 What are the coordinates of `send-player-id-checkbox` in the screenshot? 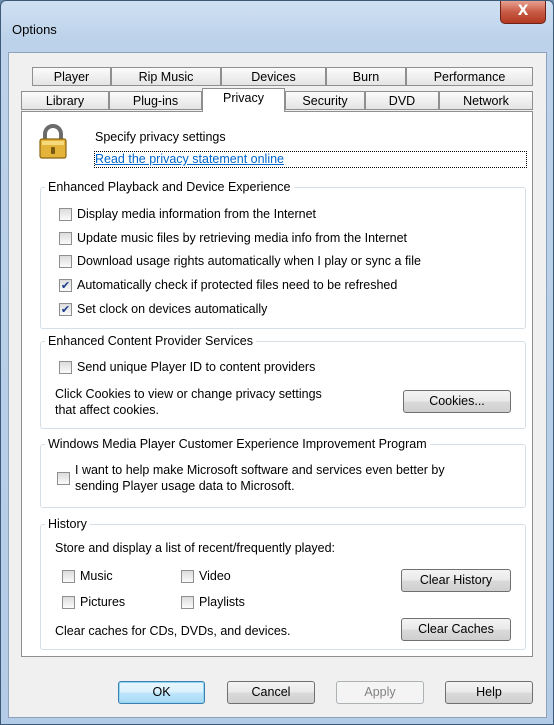 It's located at (65, 367).